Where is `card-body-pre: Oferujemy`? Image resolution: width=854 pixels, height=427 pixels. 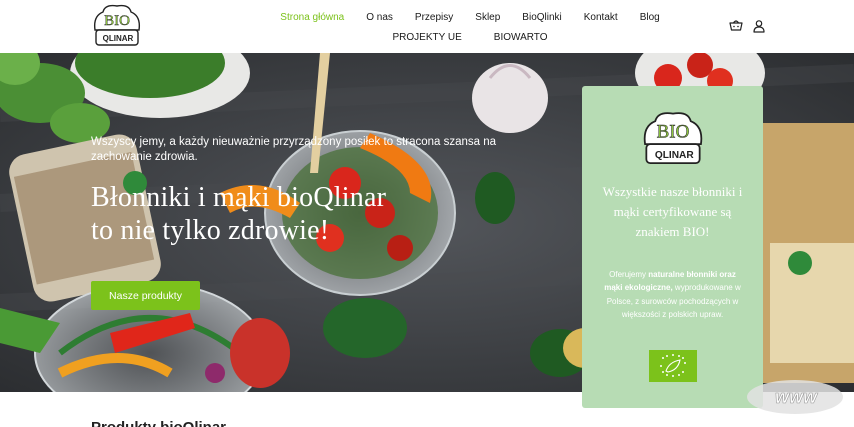
card-body-pre: Oferujemy is located at coordinates (629, 274).